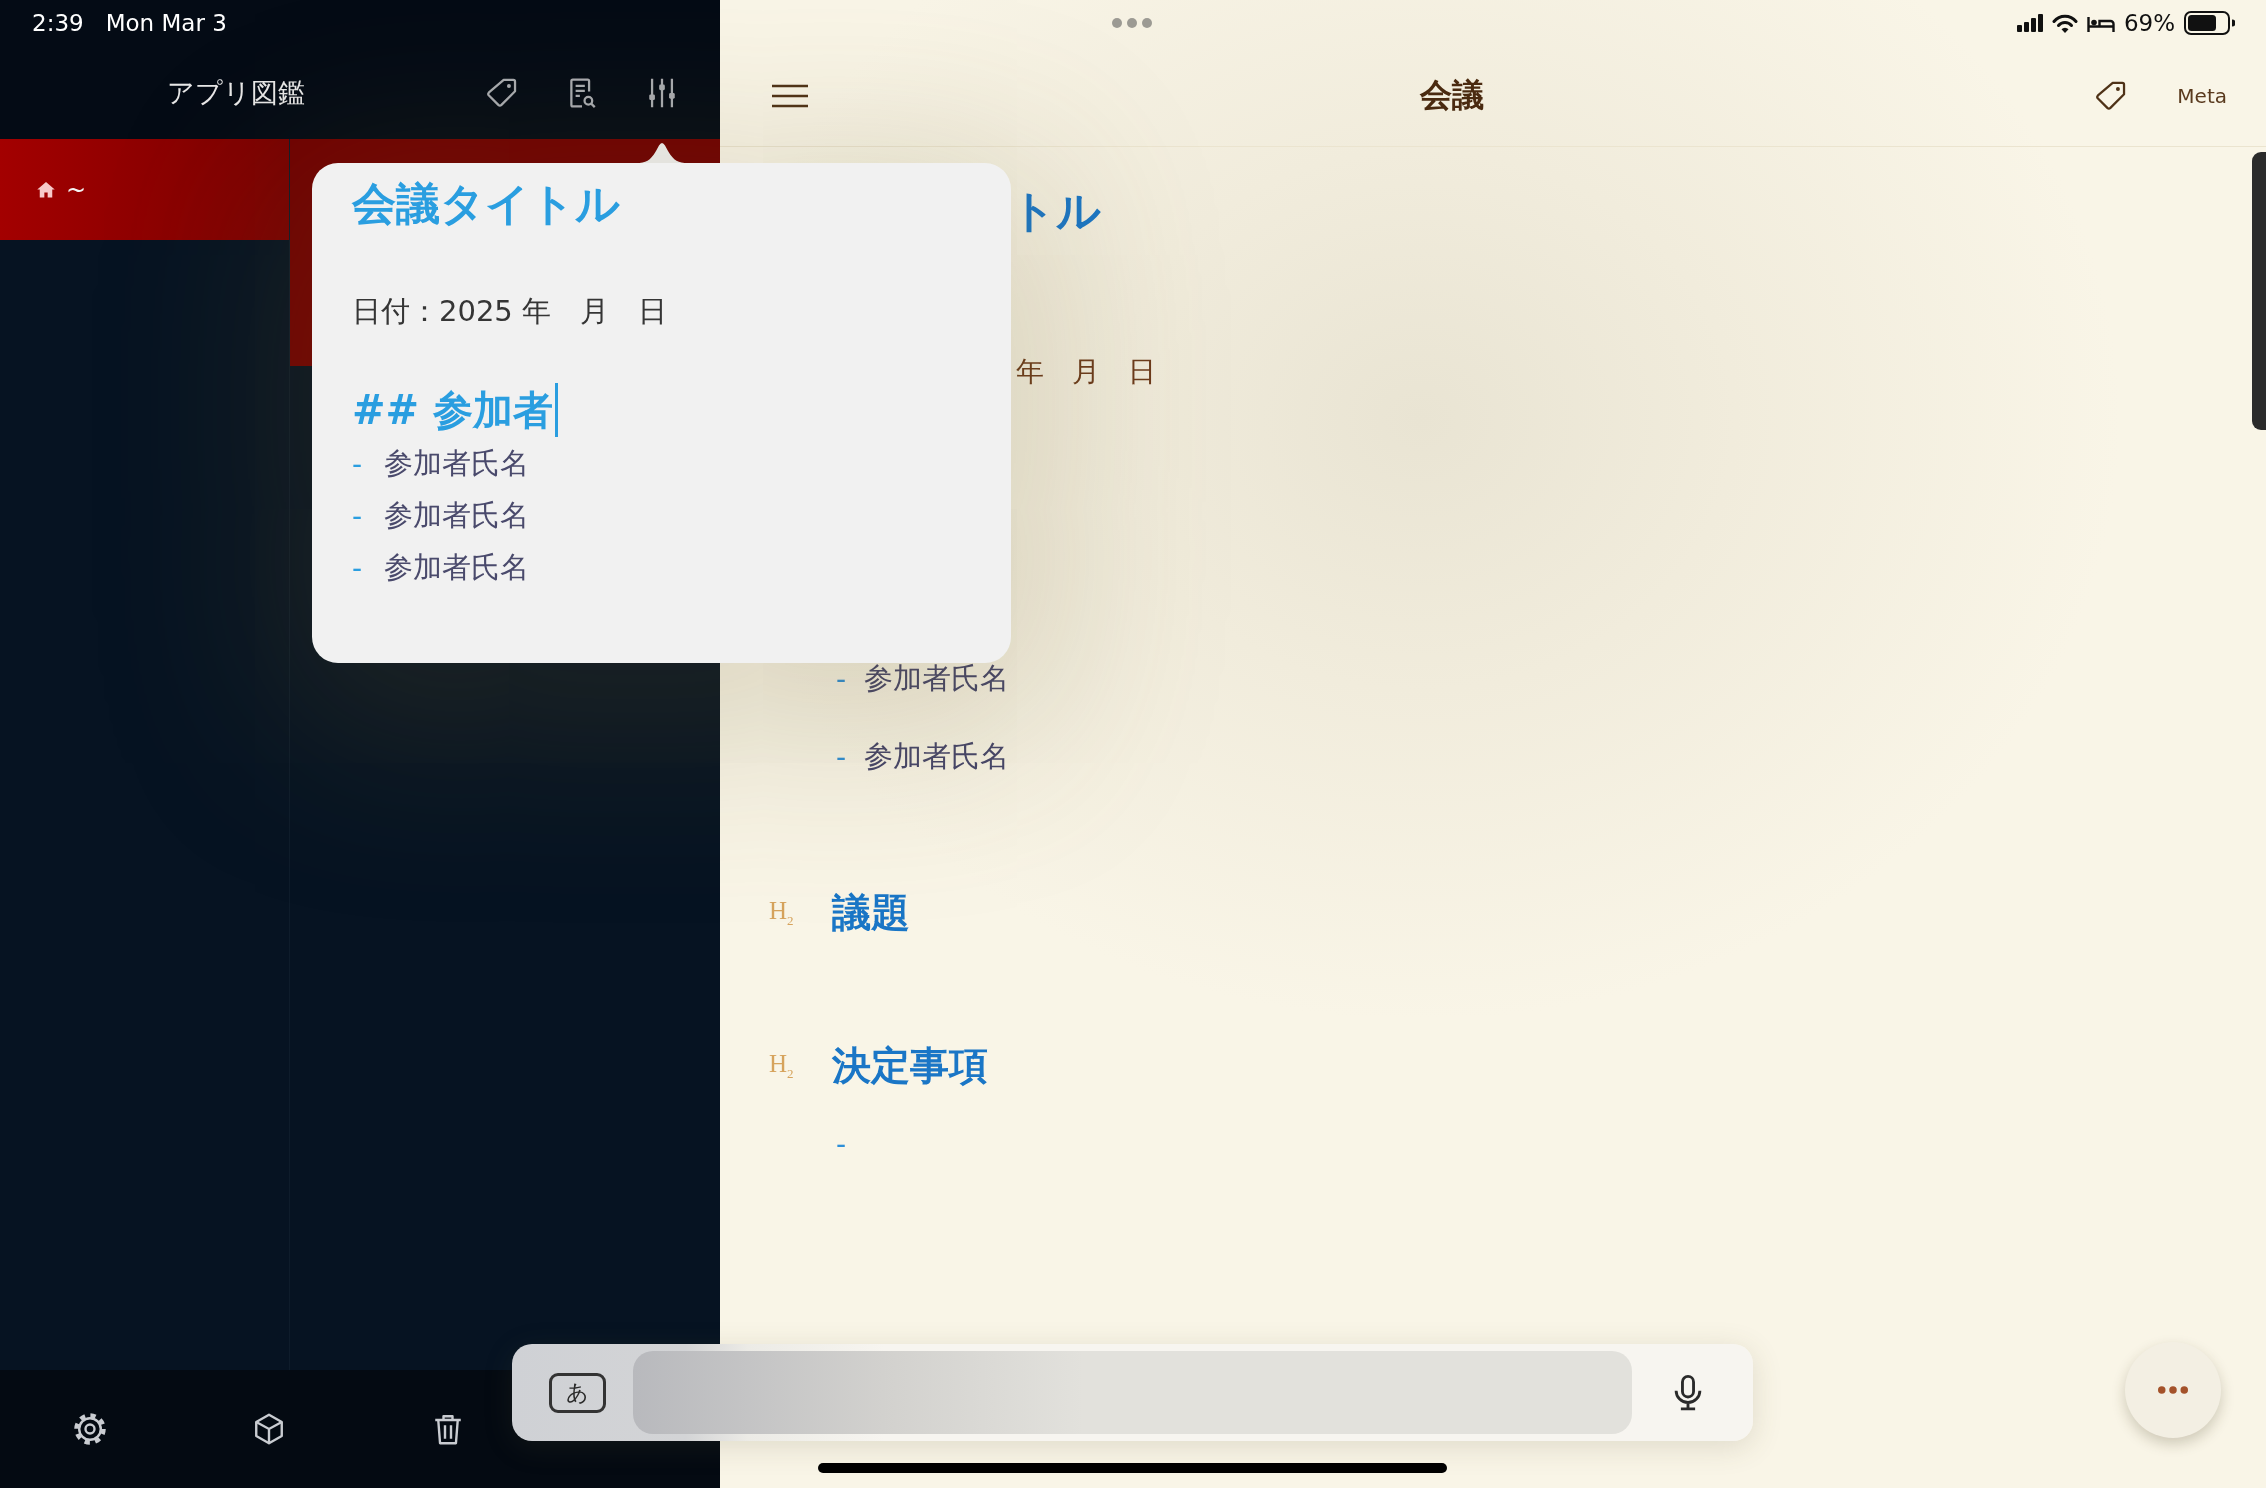  I want to click on keyboard-key: あ, so click(577, 1392).